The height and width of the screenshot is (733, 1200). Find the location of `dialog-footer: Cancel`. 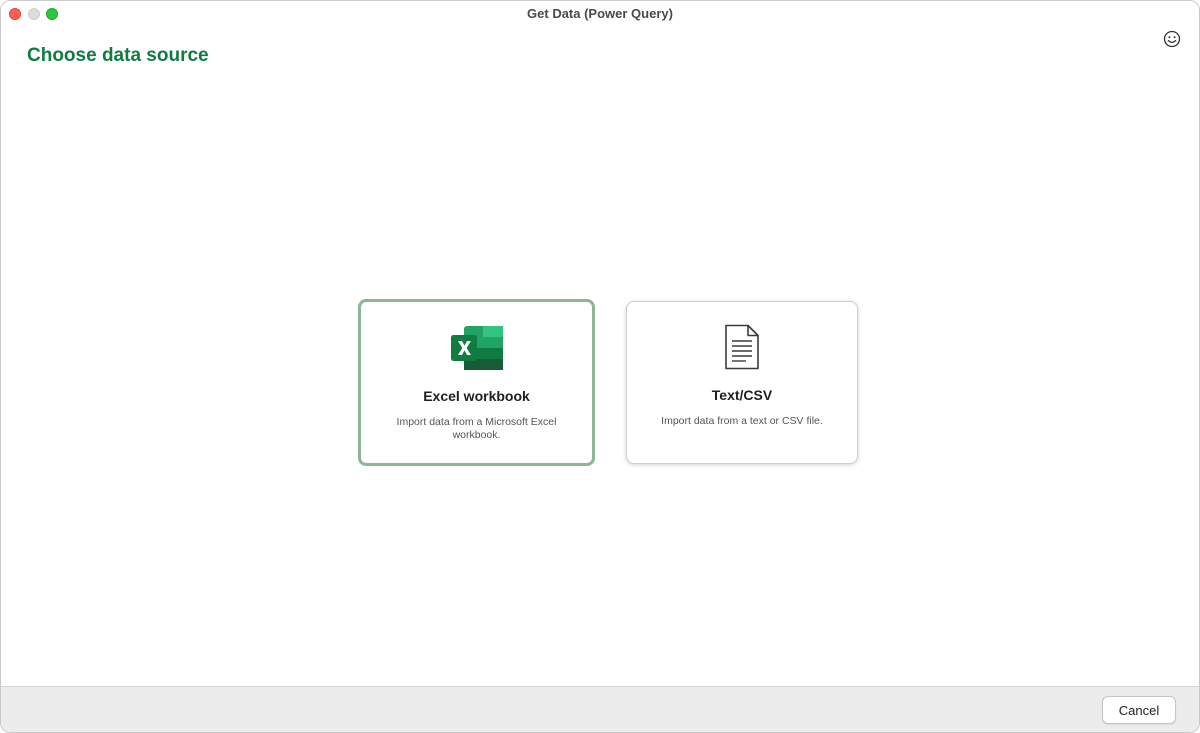

dialog-footer: Cancel is located at coordinates (600, 709).